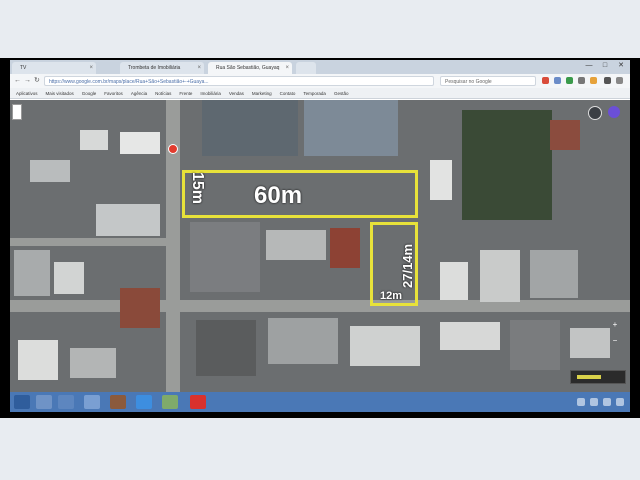 The width and height of the screenshot is (640, 480). Describe the element at coordinates (173, 149) in the screenshot. I see `location-pin-icon` at that location.